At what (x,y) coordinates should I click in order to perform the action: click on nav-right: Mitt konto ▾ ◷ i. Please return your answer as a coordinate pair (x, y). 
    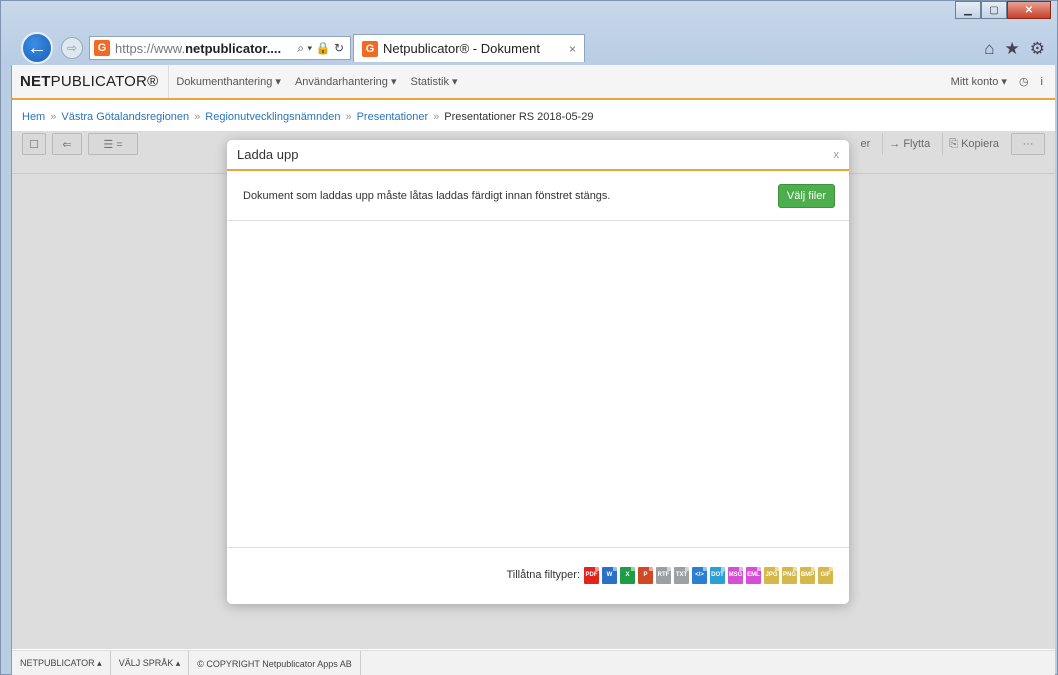
    Looking at the image, I should click on (1003, 82).